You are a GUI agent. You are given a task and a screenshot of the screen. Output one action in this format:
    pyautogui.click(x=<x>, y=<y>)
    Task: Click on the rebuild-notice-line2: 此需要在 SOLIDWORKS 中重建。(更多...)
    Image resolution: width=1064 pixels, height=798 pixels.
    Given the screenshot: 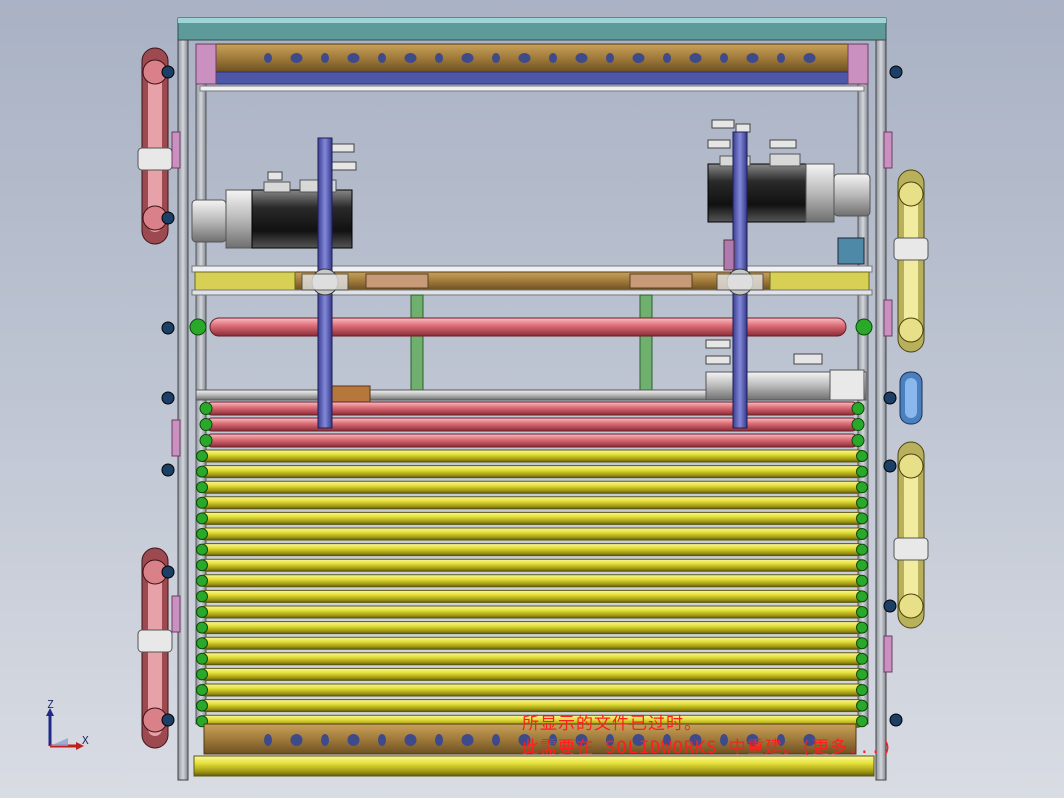 What is the action you would take?
    pyautogui.click(x=747, y=748)
    